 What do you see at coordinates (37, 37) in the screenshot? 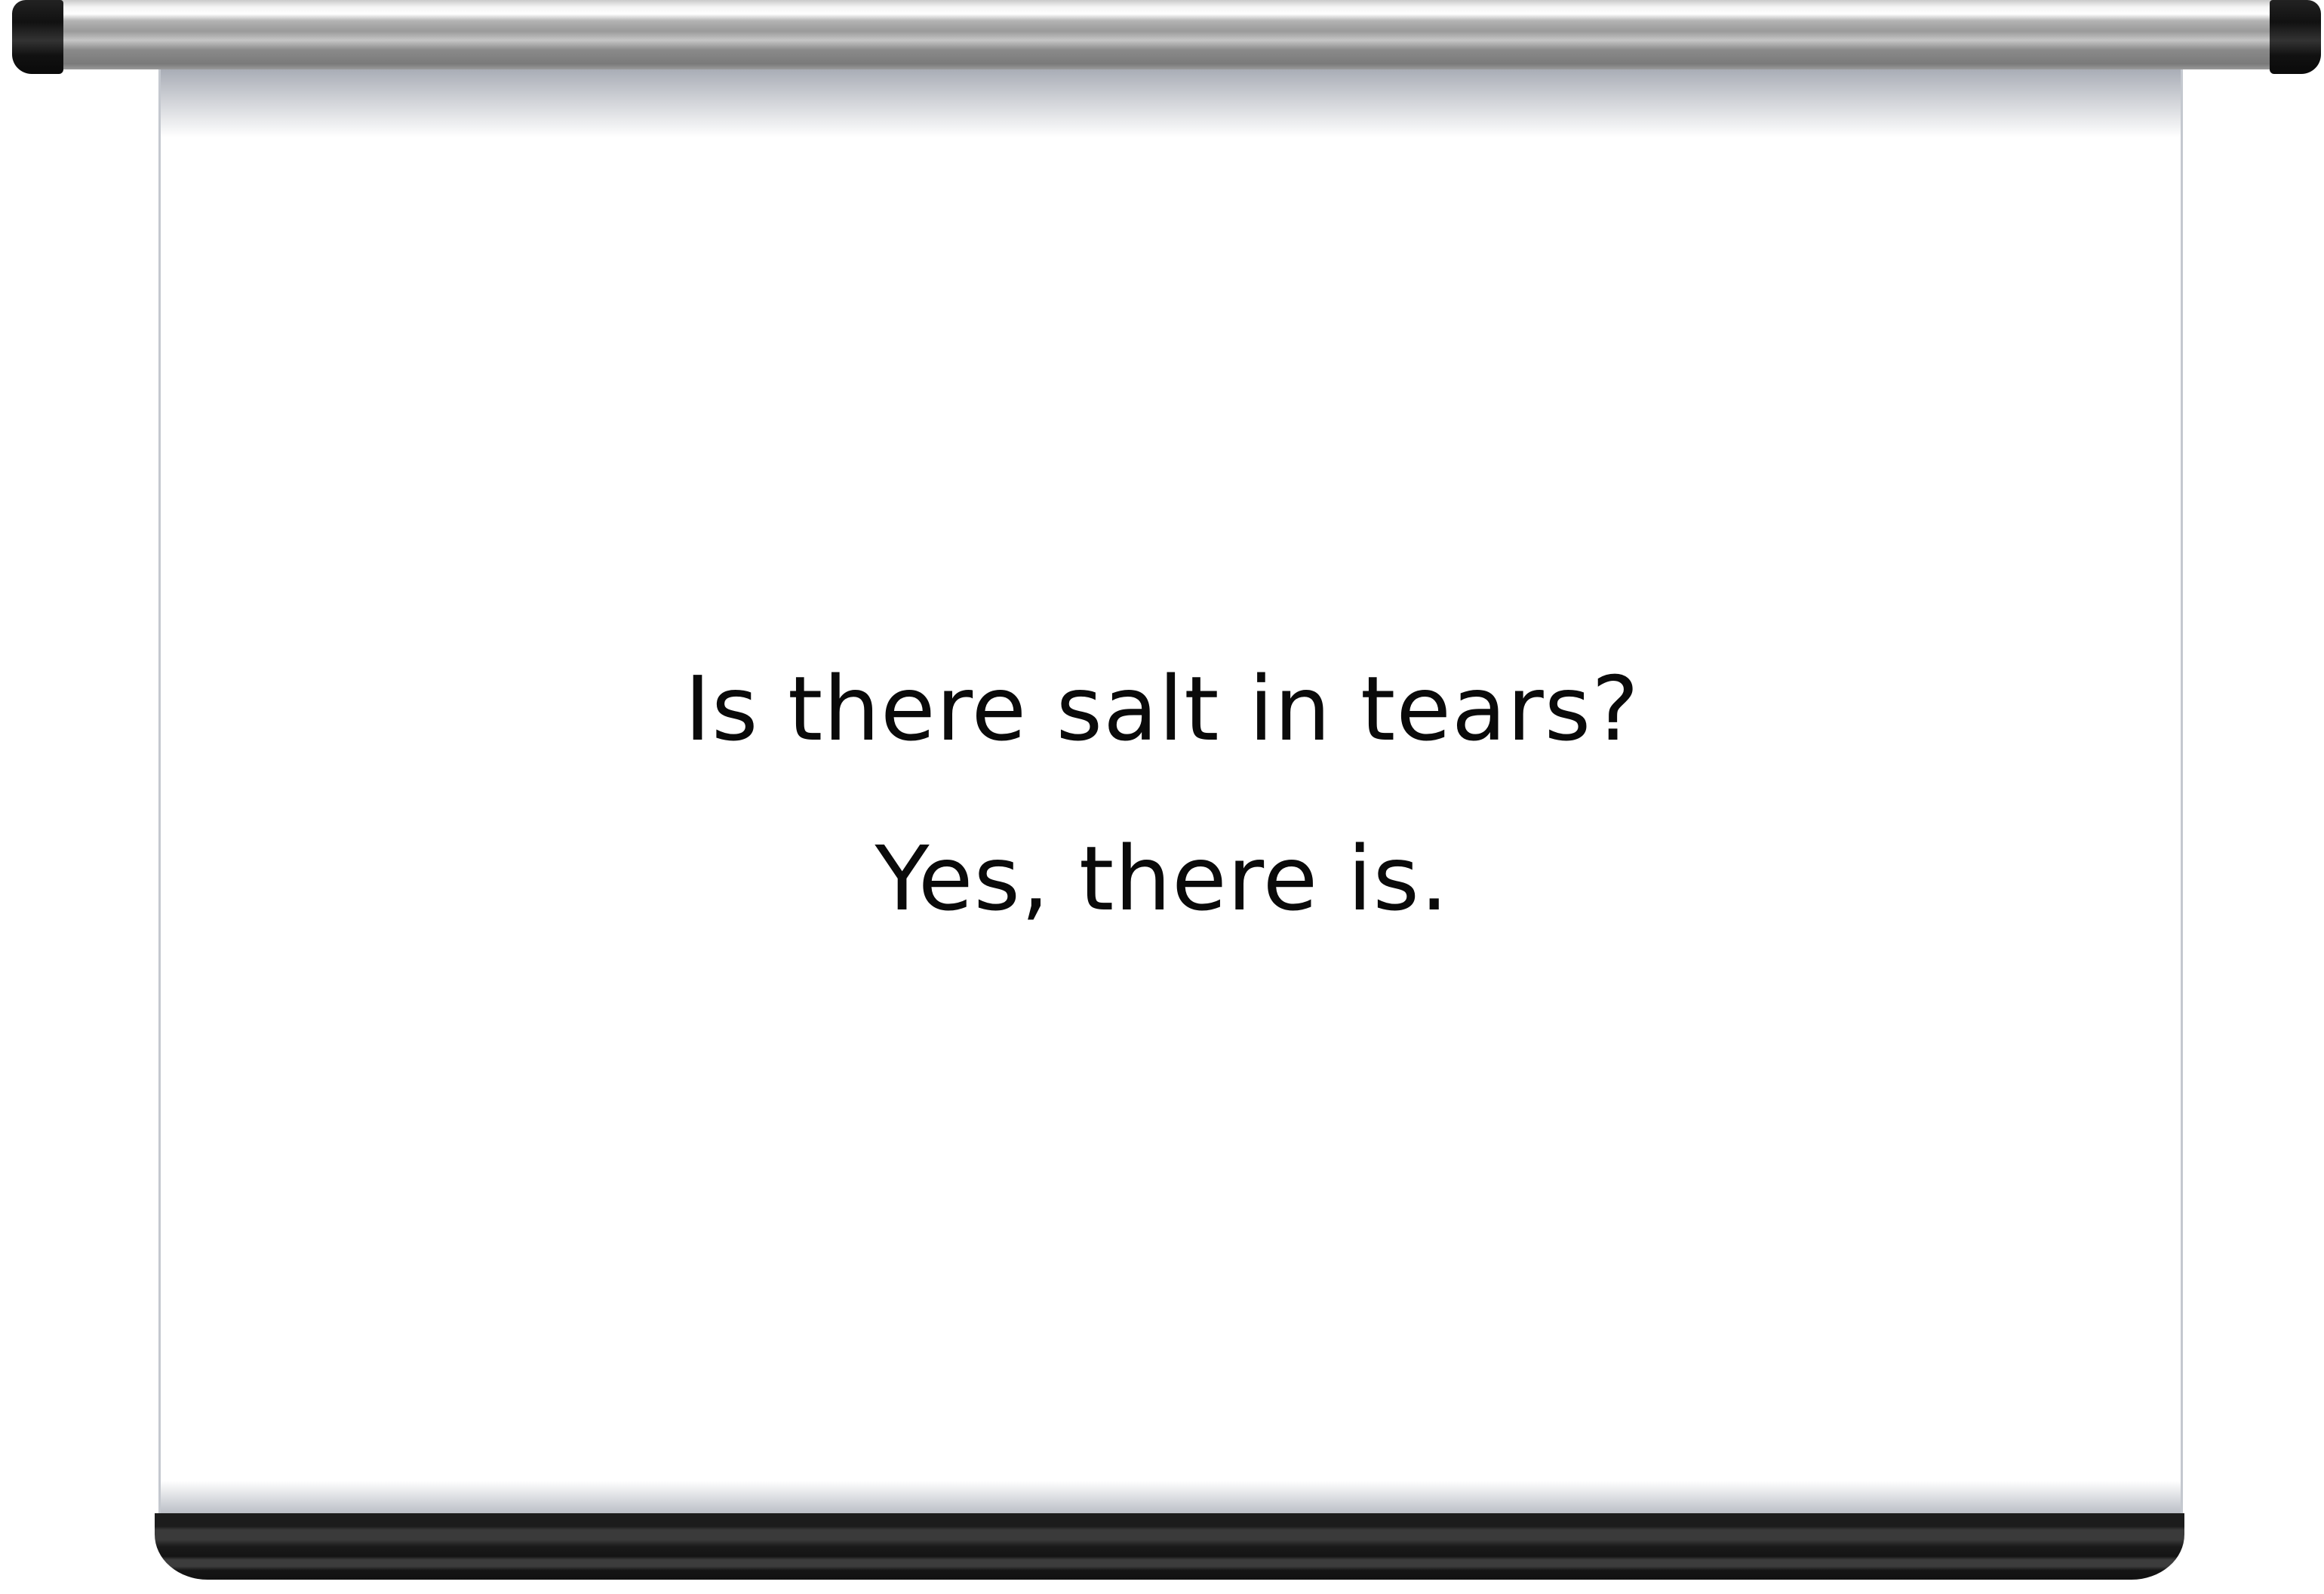
I see `roller-left-endcap` at bounding box center [37, 37].